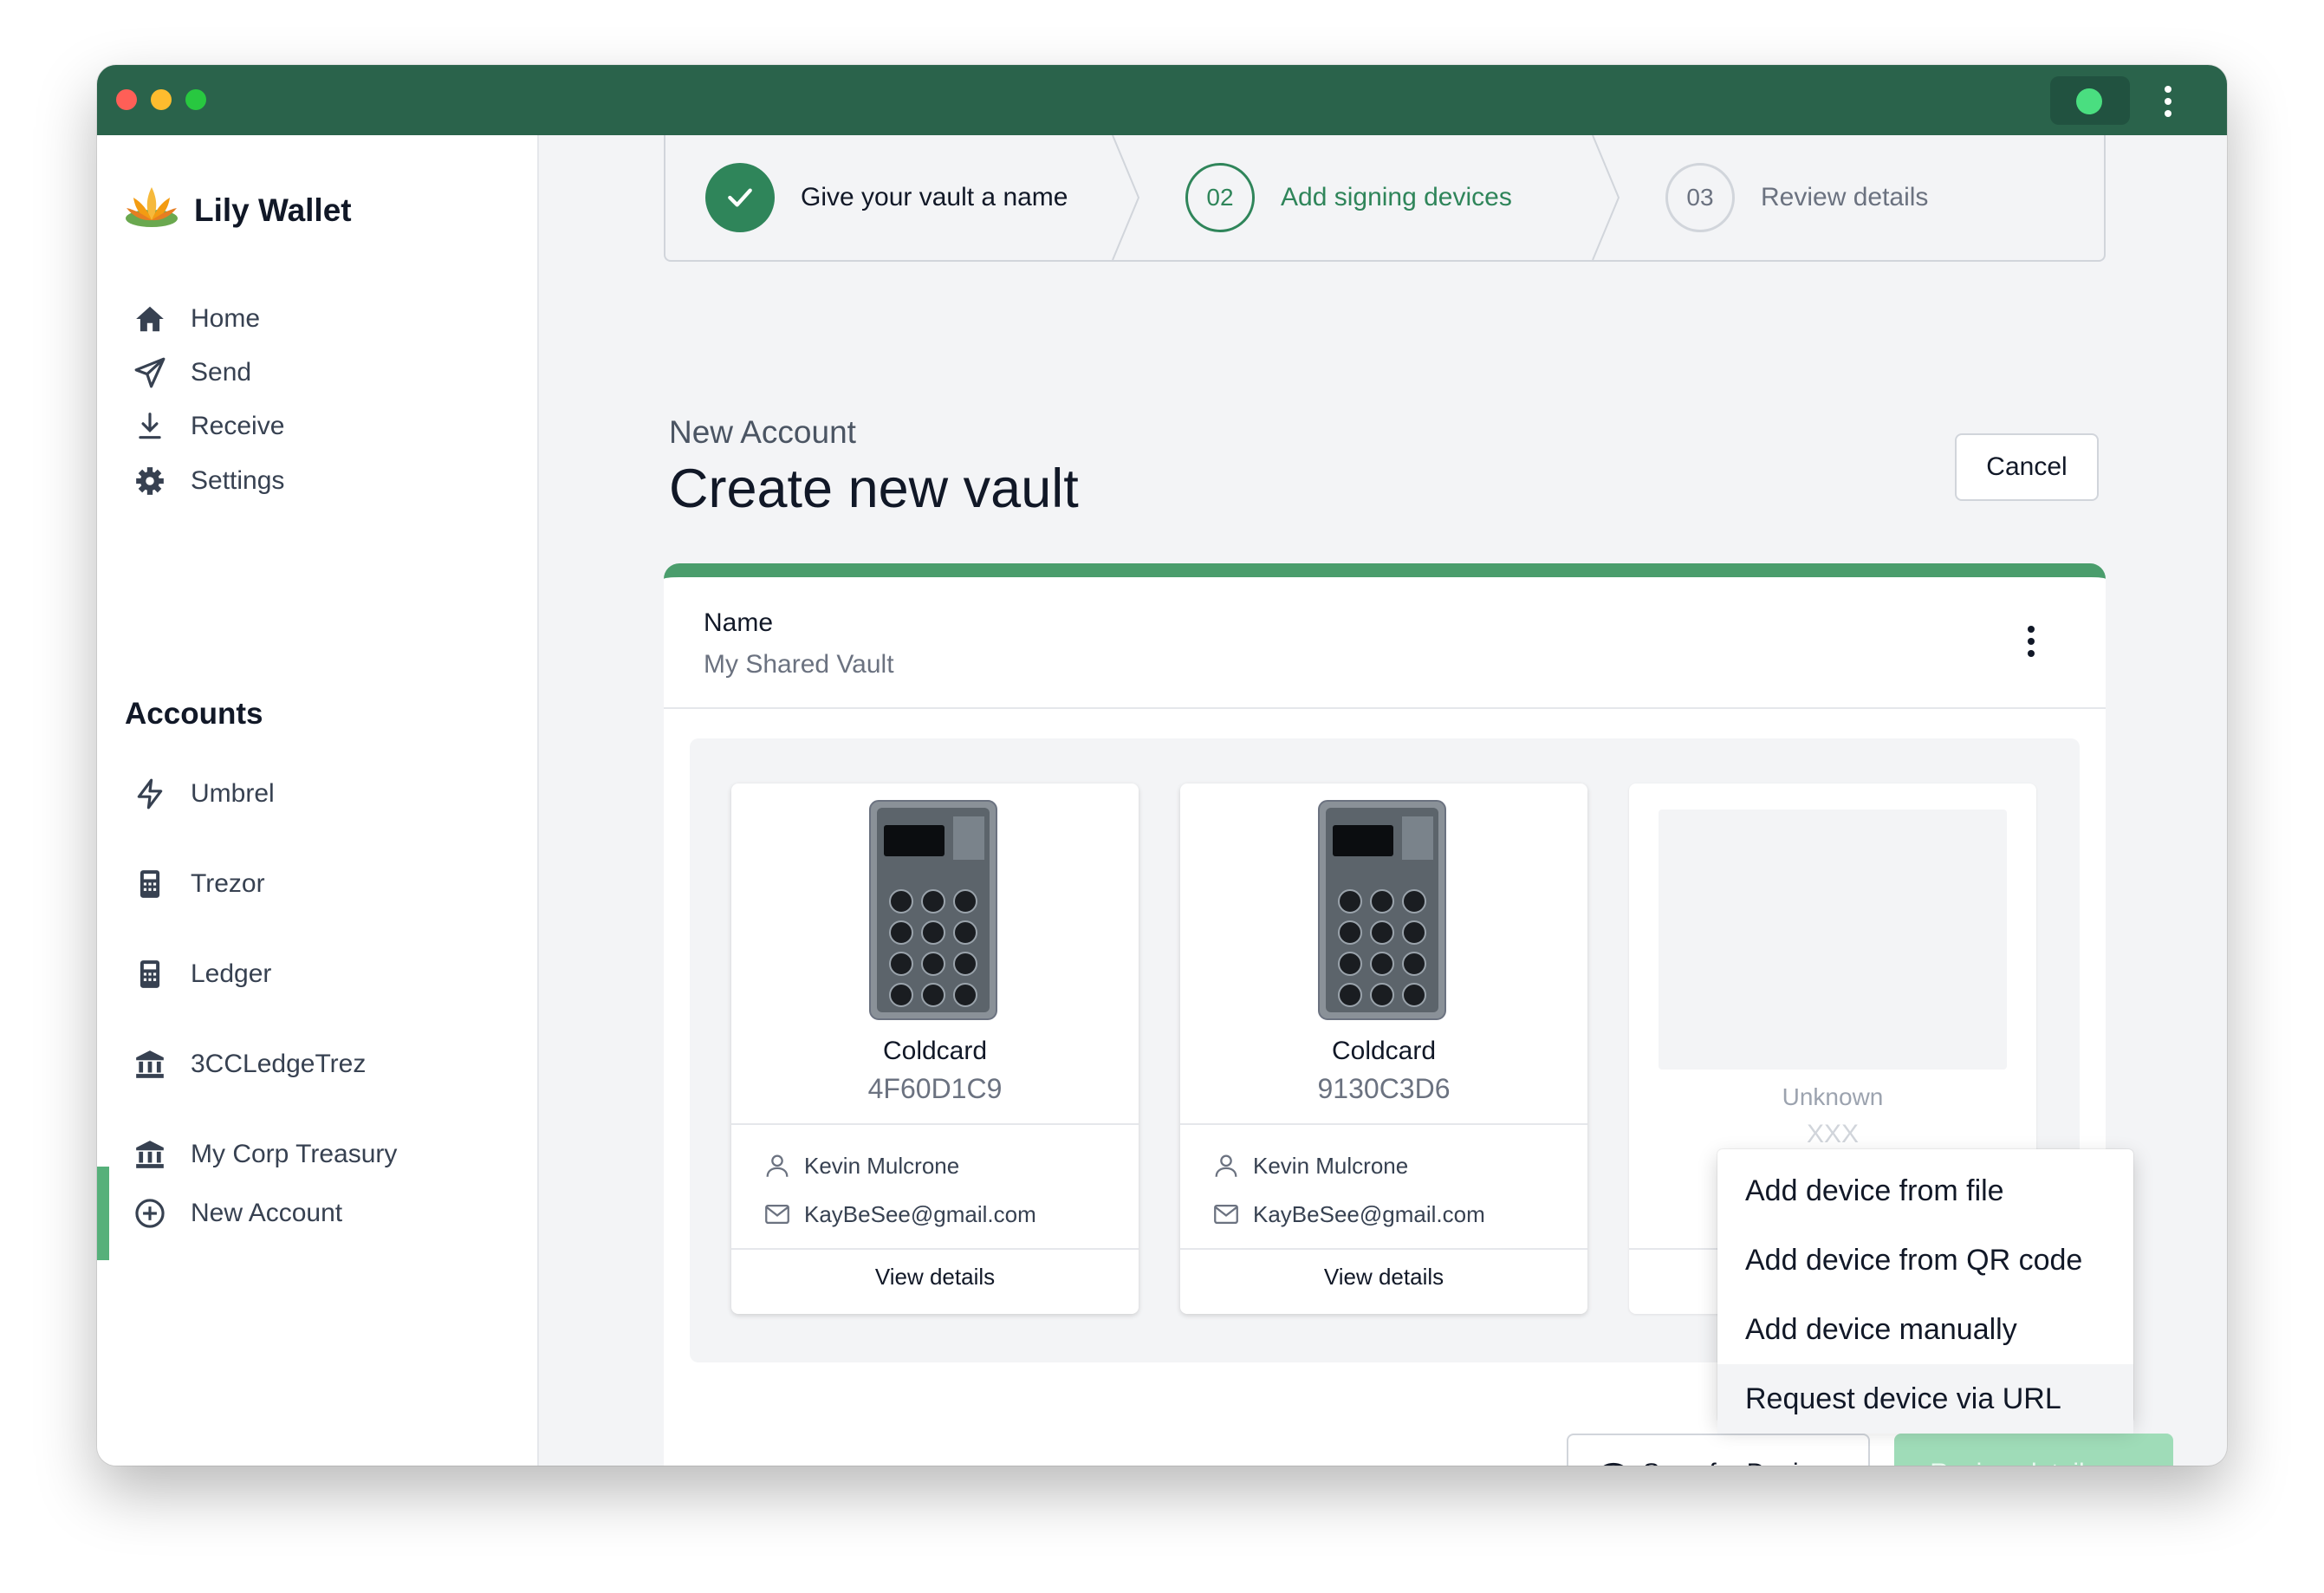 The height and width of the screenshot is (1593, 2324). I want to click on step-name-vault: Give your vault a name, so click(886, 197).